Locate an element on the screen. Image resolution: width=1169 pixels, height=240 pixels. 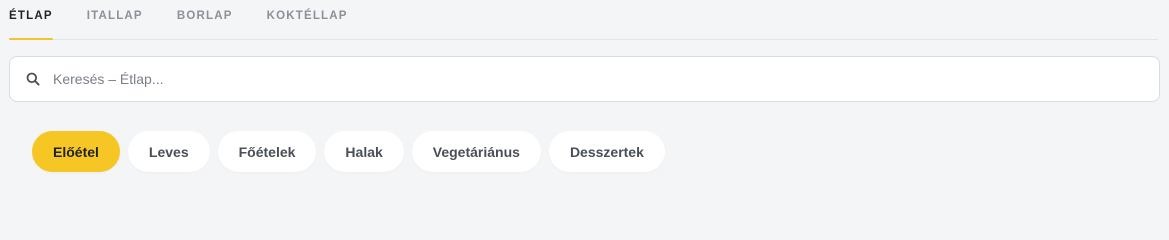
tab-borlap: BORLAP is located at coordinates (205, 19).